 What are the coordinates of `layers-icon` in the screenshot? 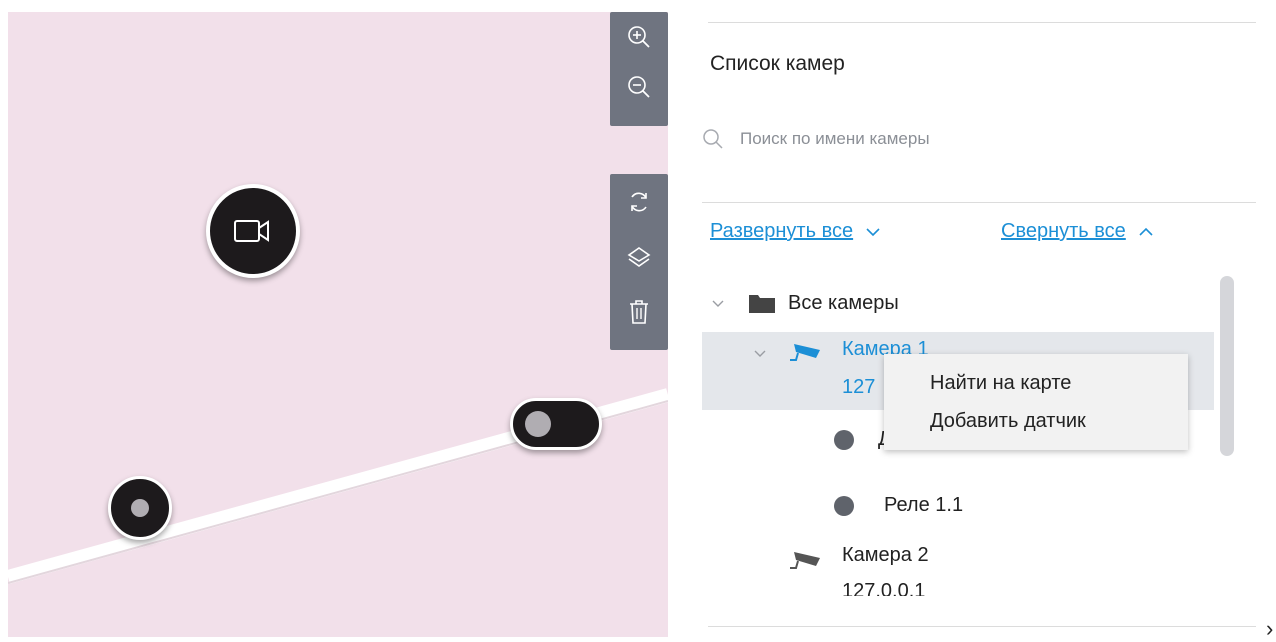 It's located at (639, 256).